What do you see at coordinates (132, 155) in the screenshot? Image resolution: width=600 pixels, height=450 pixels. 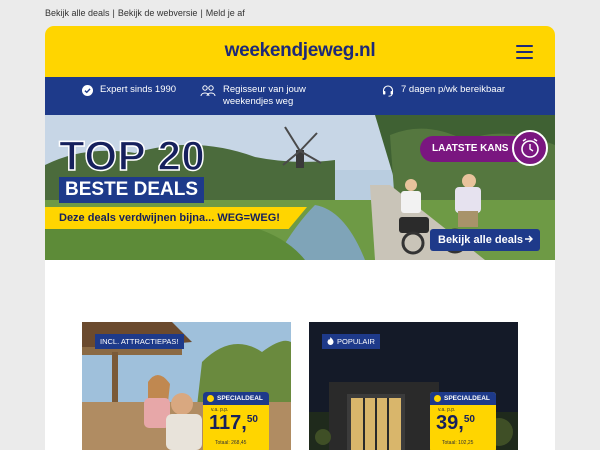 I see `hero-title: TOP 20` at bounding box center [132, 155].